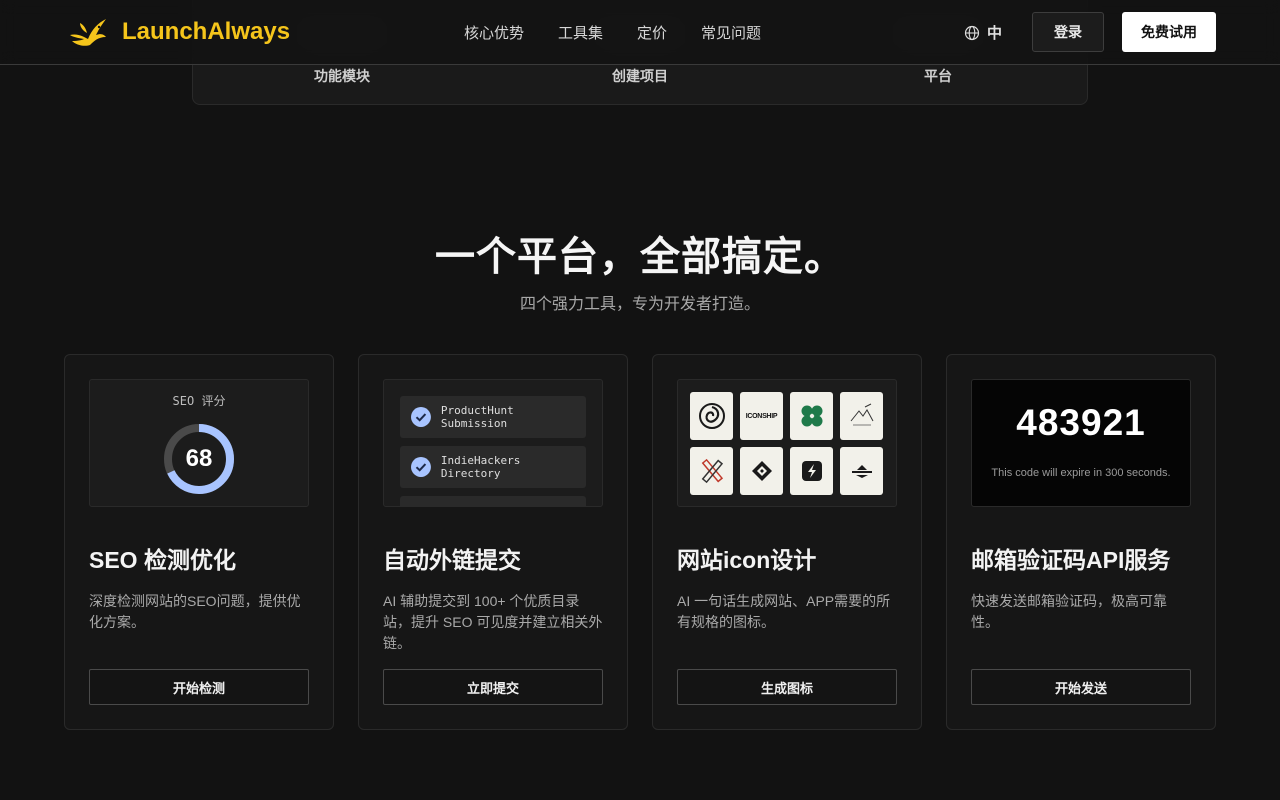 The width and height of the screenshot is (1280, 800). What do you see at coordinates (493, 501) in the screenshot?
I see `list-item` at bounding box center [493, 501].